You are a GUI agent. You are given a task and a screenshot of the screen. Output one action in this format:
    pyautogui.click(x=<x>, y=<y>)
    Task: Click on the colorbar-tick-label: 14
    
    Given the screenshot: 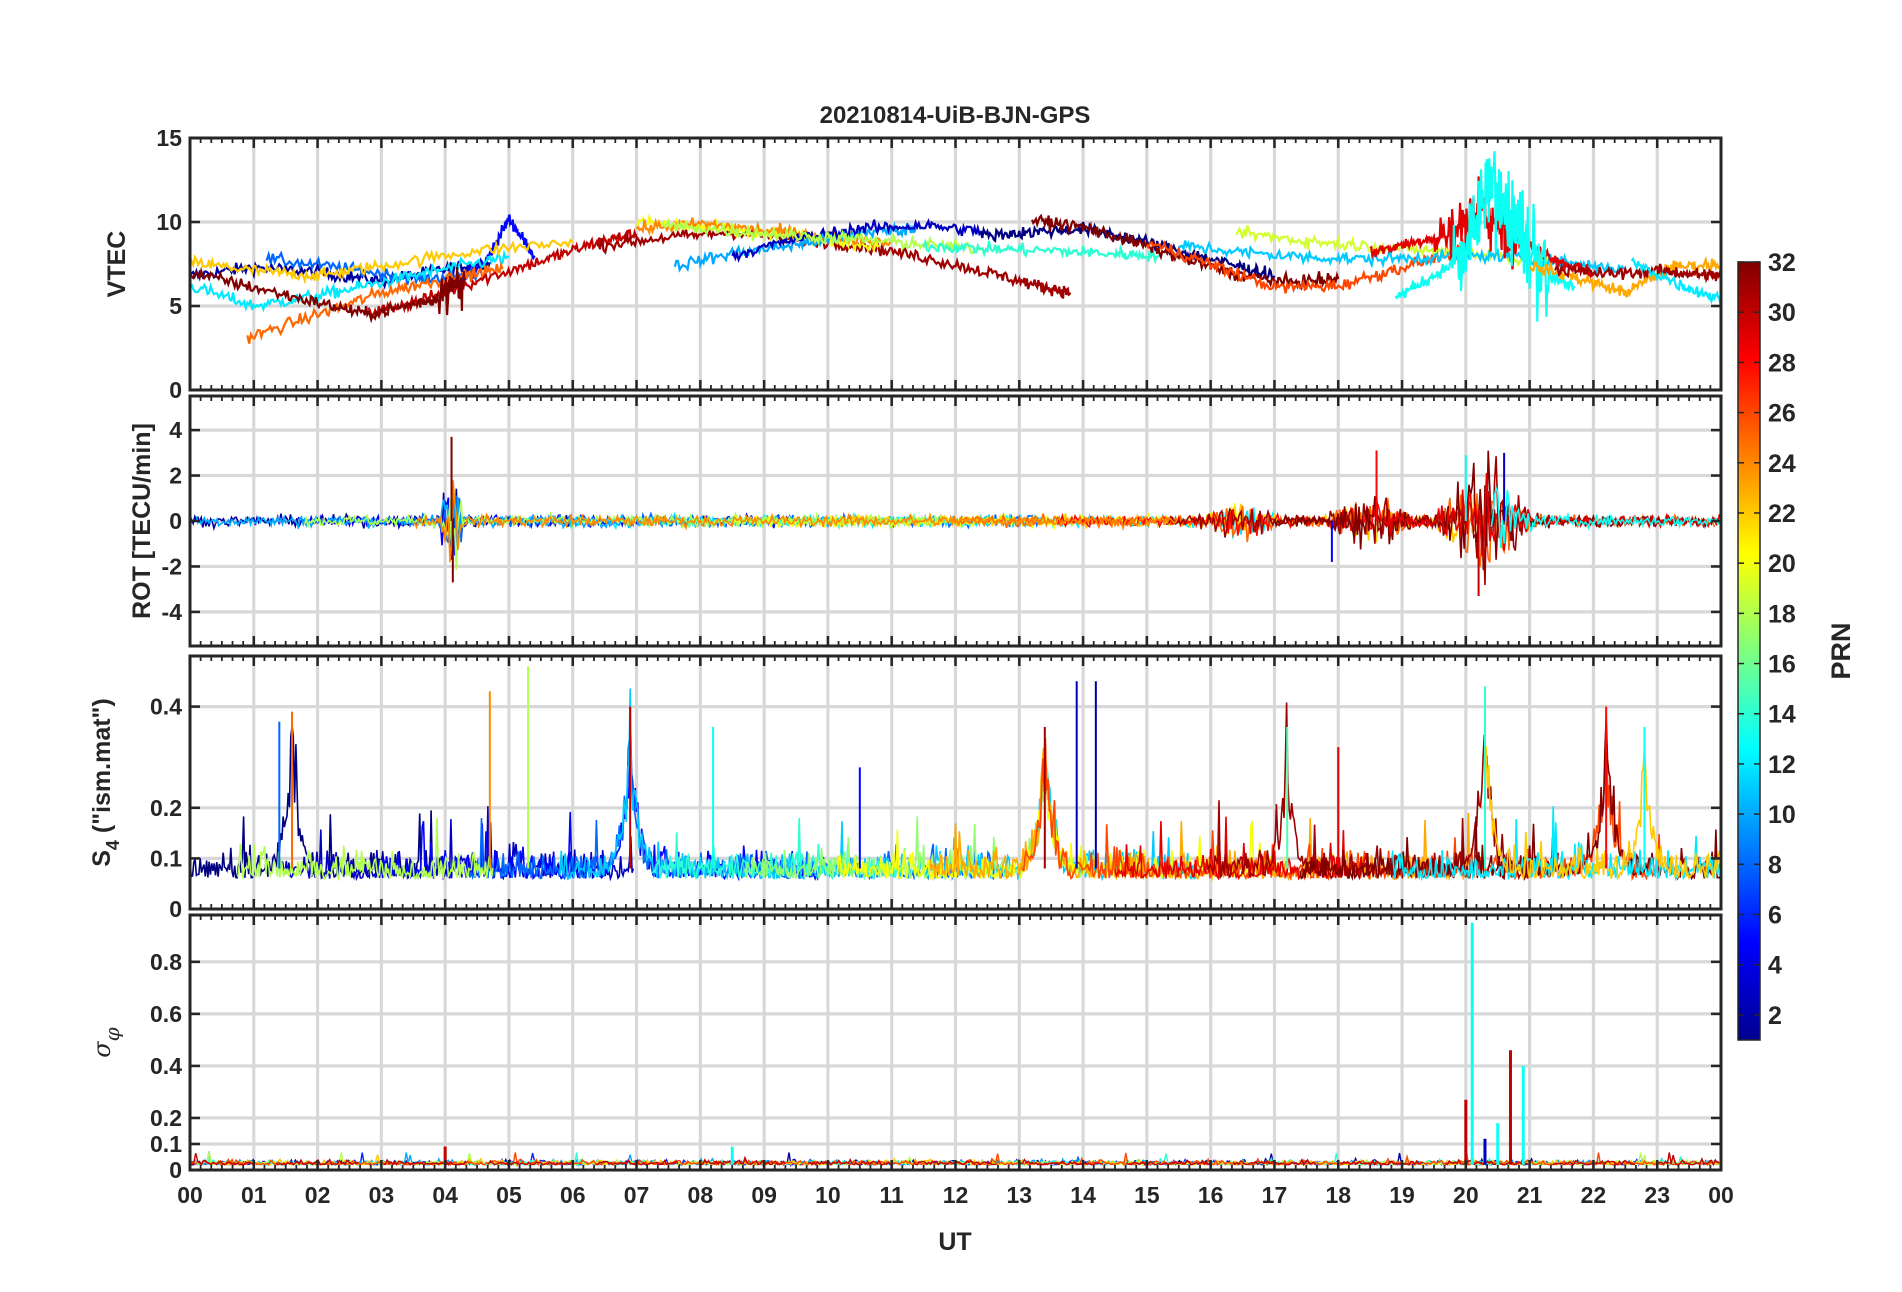 What is the action you would take?
    pyautogui.click(x=1782, y=715)
    